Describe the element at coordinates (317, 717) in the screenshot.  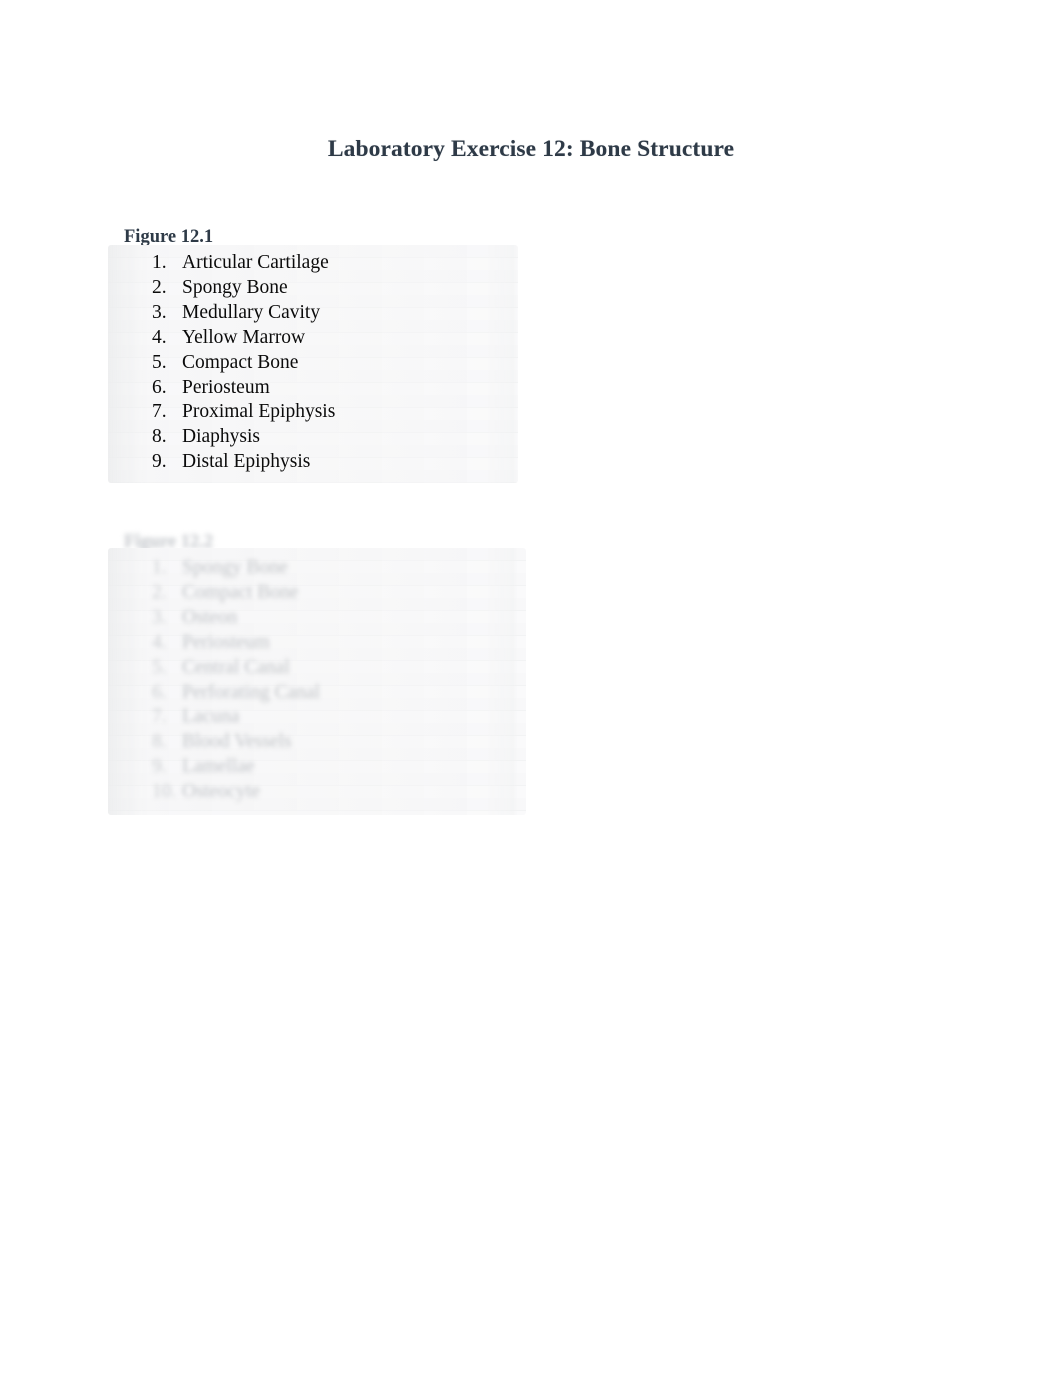
I see `list-item: 7. Lacuna` at that location.